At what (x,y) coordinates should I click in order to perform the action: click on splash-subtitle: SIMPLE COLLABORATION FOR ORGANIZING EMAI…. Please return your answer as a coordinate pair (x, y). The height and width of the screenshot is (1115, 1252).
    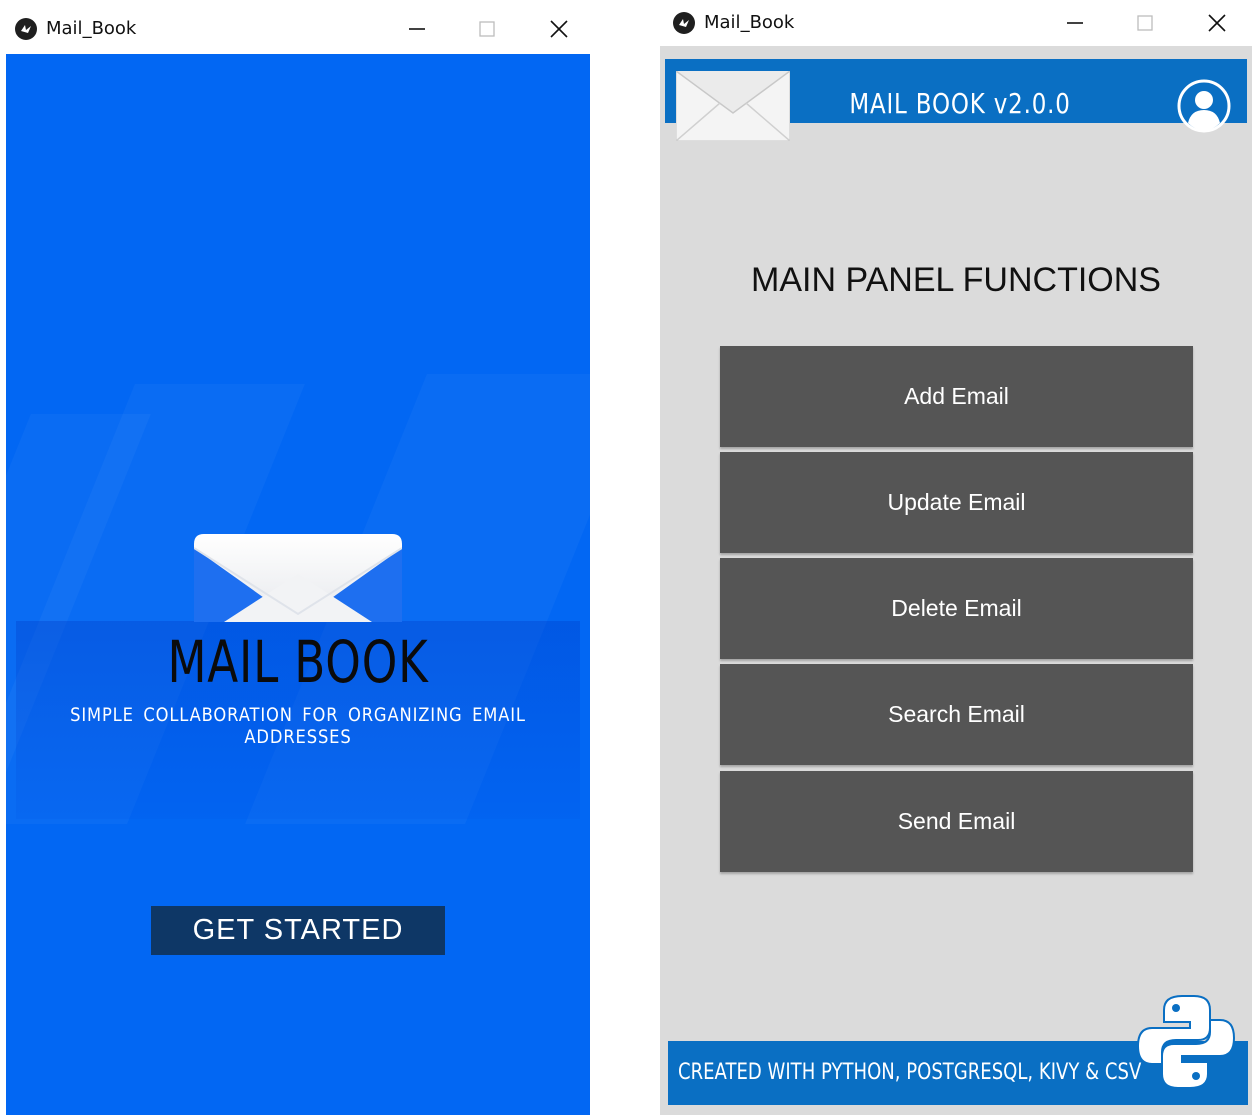
    Looking at the image, I should click on (298, 726).